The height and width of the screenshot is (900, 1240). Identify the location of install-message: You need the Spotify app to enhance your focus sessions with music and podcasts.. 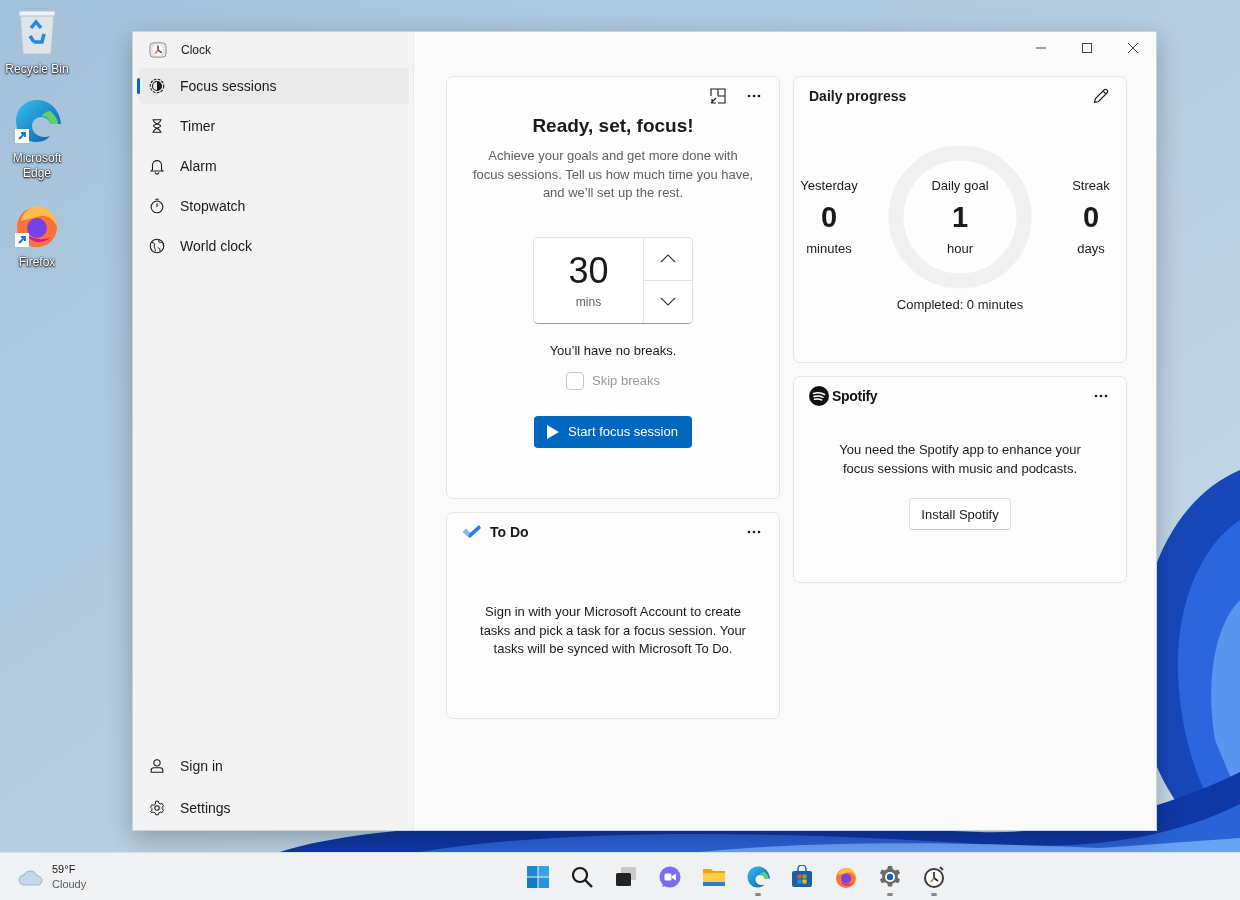
(960, 459).